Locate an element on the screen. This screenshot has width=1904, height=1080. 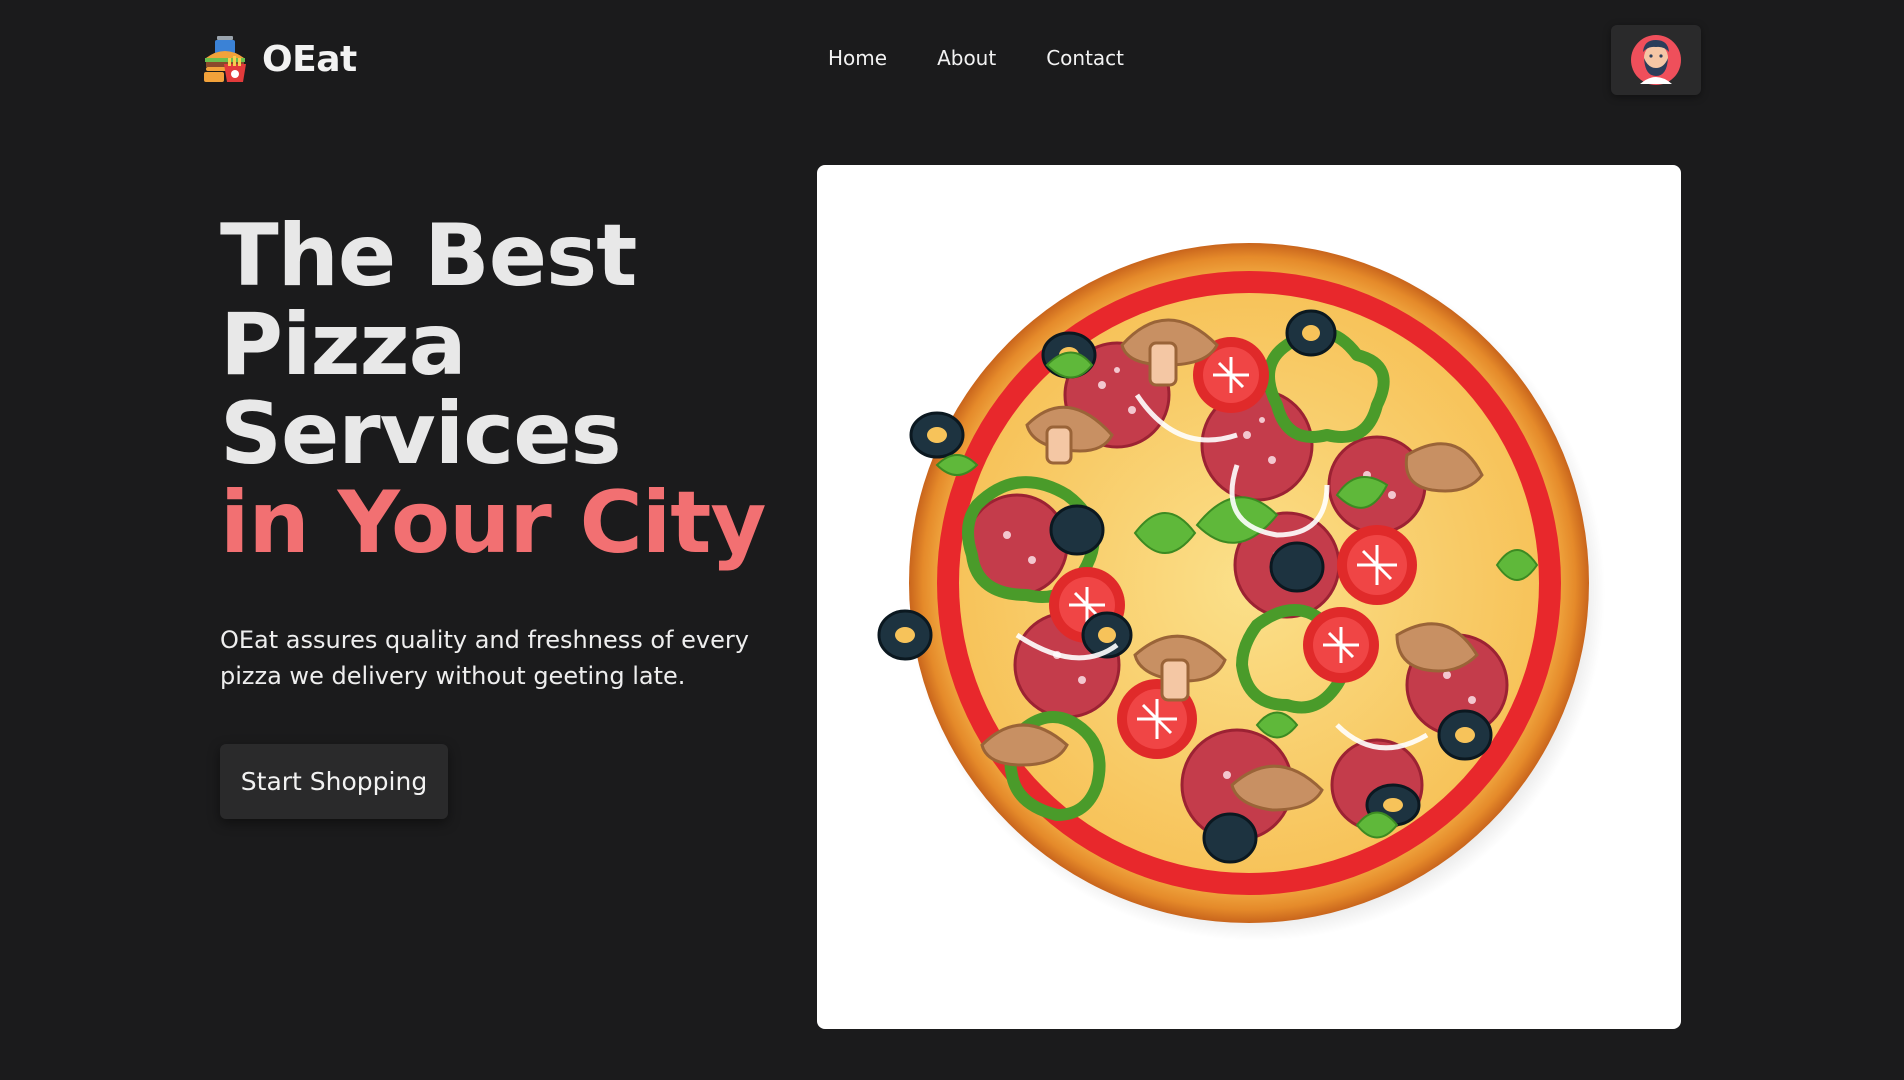
hero-title-line: Services is located at coordinates (421, 434).